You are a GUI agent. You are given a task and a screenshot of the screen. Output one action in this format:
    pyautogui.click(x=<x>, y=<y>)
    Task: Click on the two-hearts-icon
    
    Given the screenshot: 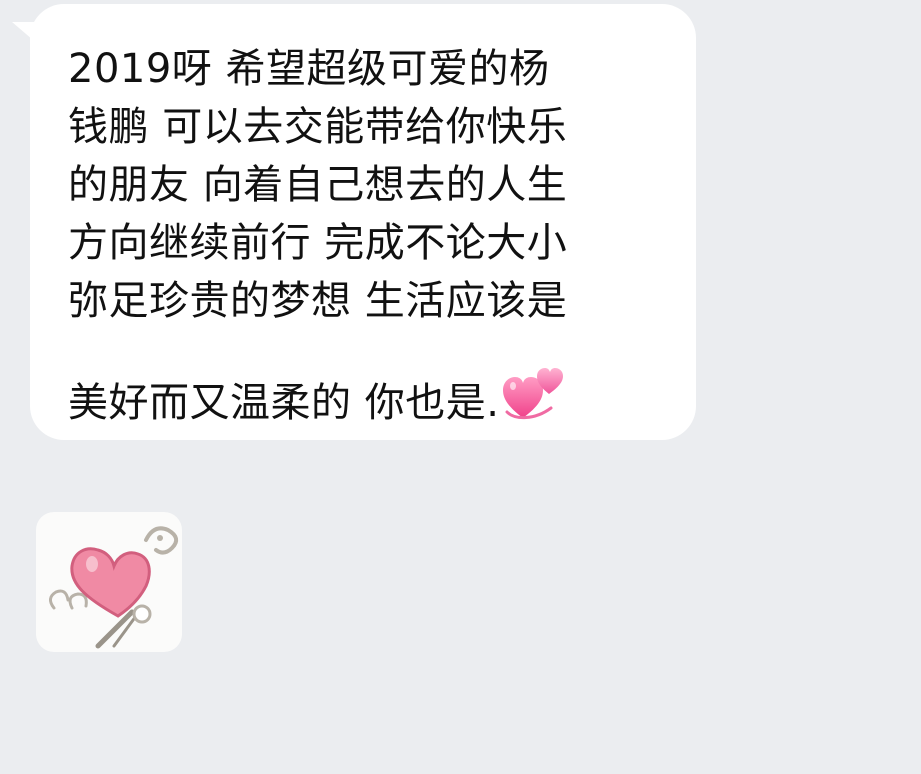 What is the action you would take?
    pyautogui.click(x=534, y=401)
    